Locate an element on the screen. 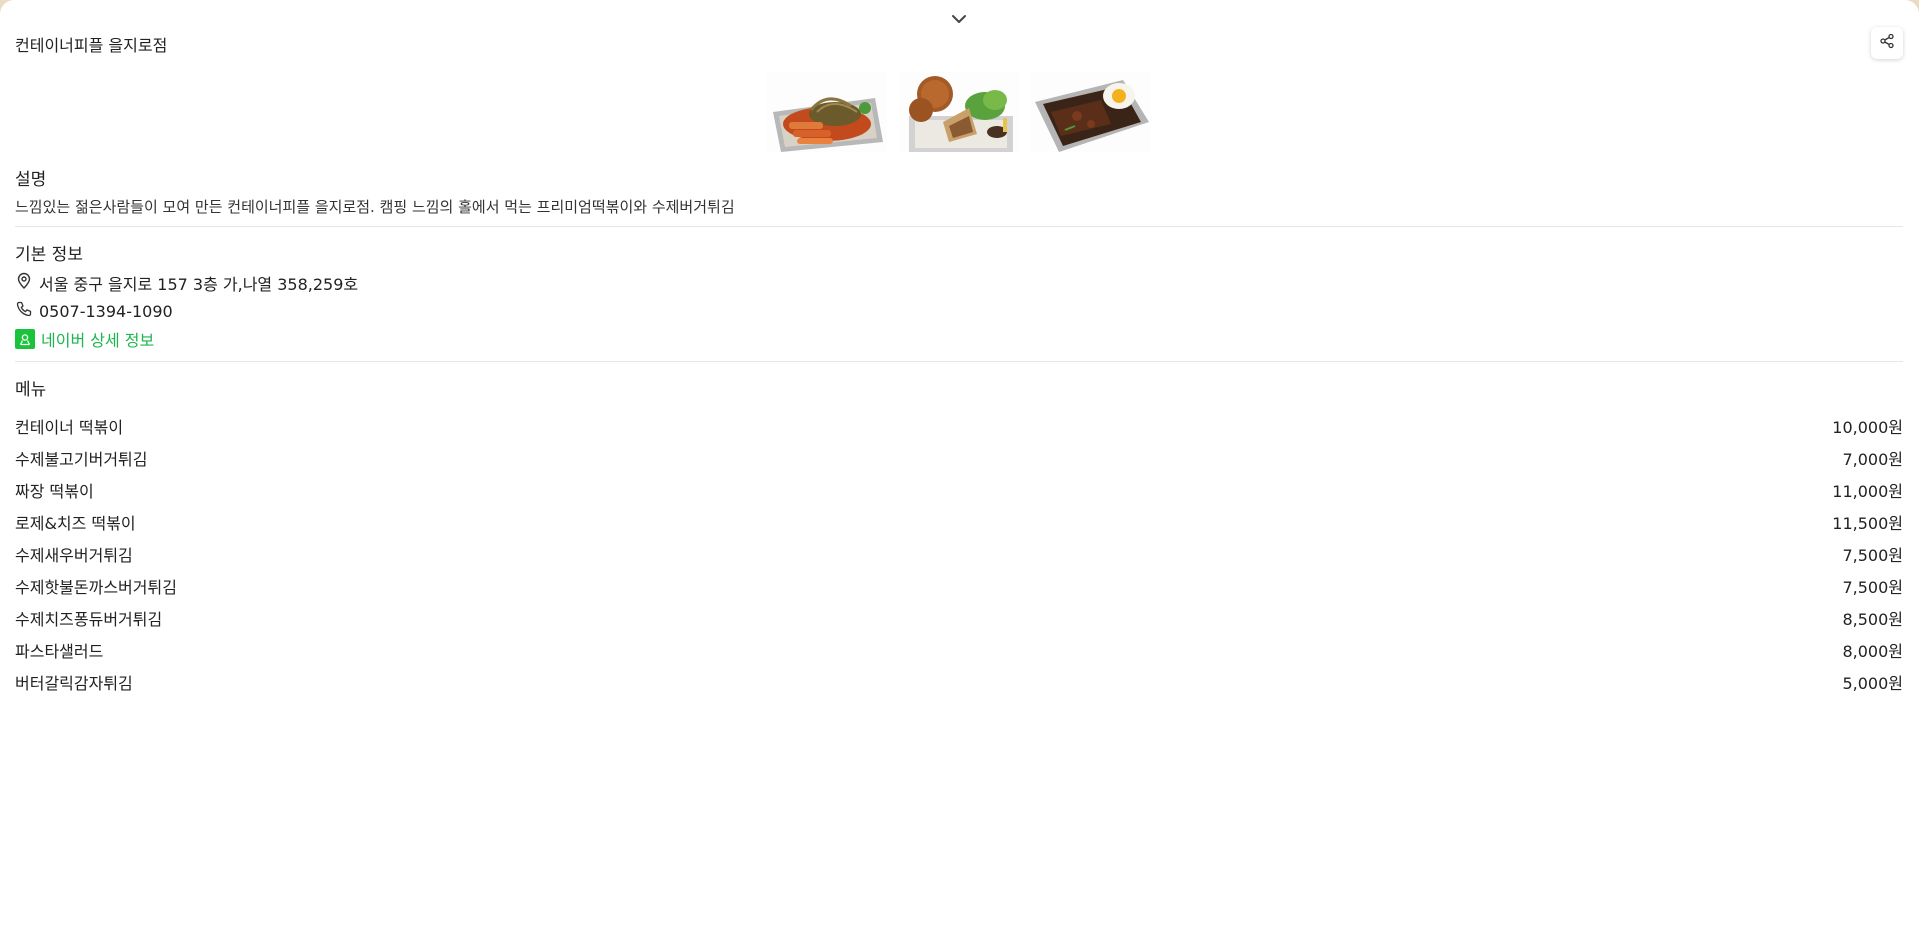  menu-item: 수제불고기버거튀김 7,000원 is located at coordinates (959, 458).